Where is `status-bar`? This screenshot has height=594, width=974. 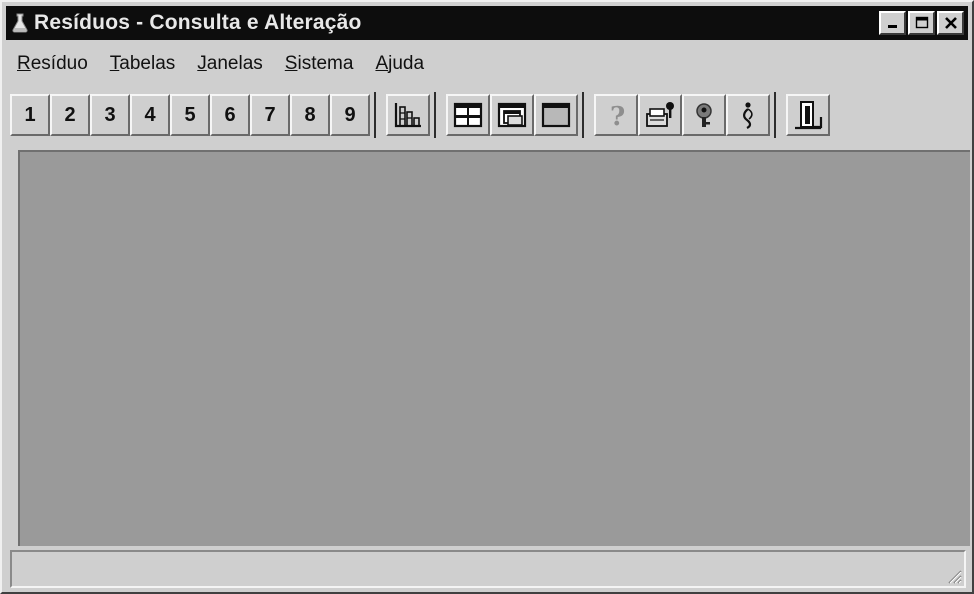 status-bar is located at coordinates (488, 569).